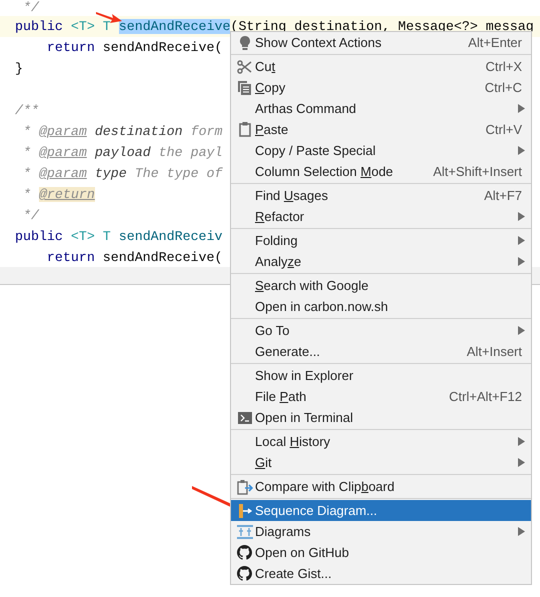  What do you see at coordinates (494, 351) in the screenshot?
I see `shortcut-label: Alt+Insert` at bounding box center [494, 351].